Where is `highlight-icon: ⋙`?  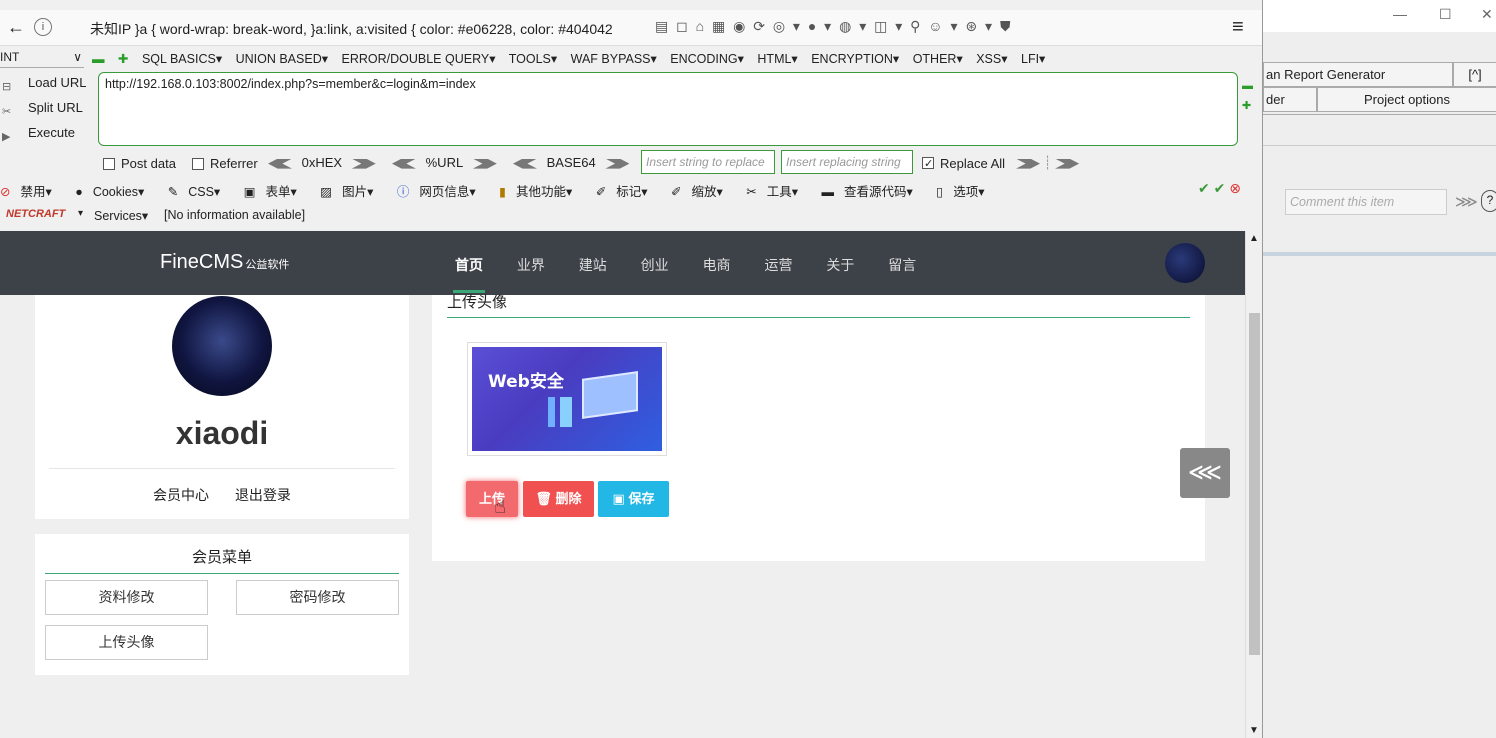
highlight-icon: ⋙ is located at coordinates (1466, 202).